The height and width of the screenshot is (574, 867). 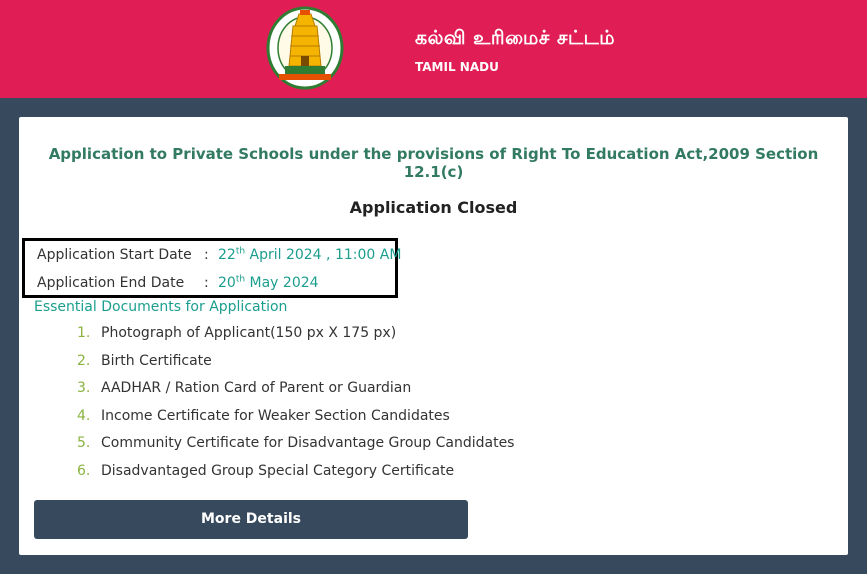 I want to click on start-date-suffix: th, so click(x=240, y=251).